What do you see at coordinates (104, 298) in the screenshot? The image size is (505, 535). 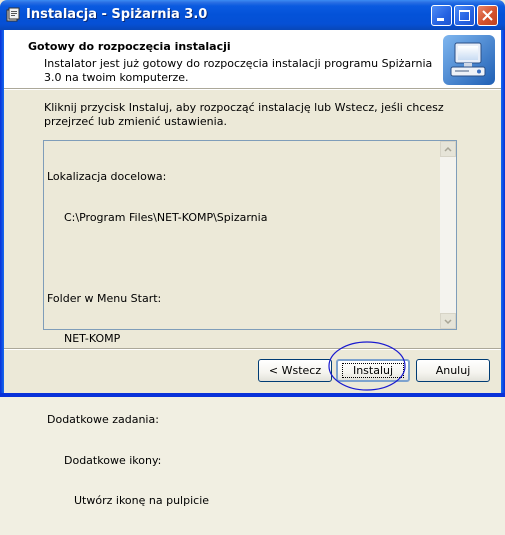 I see `memo-line: Folder w Menu Start:` at bounding box center [104, 298].